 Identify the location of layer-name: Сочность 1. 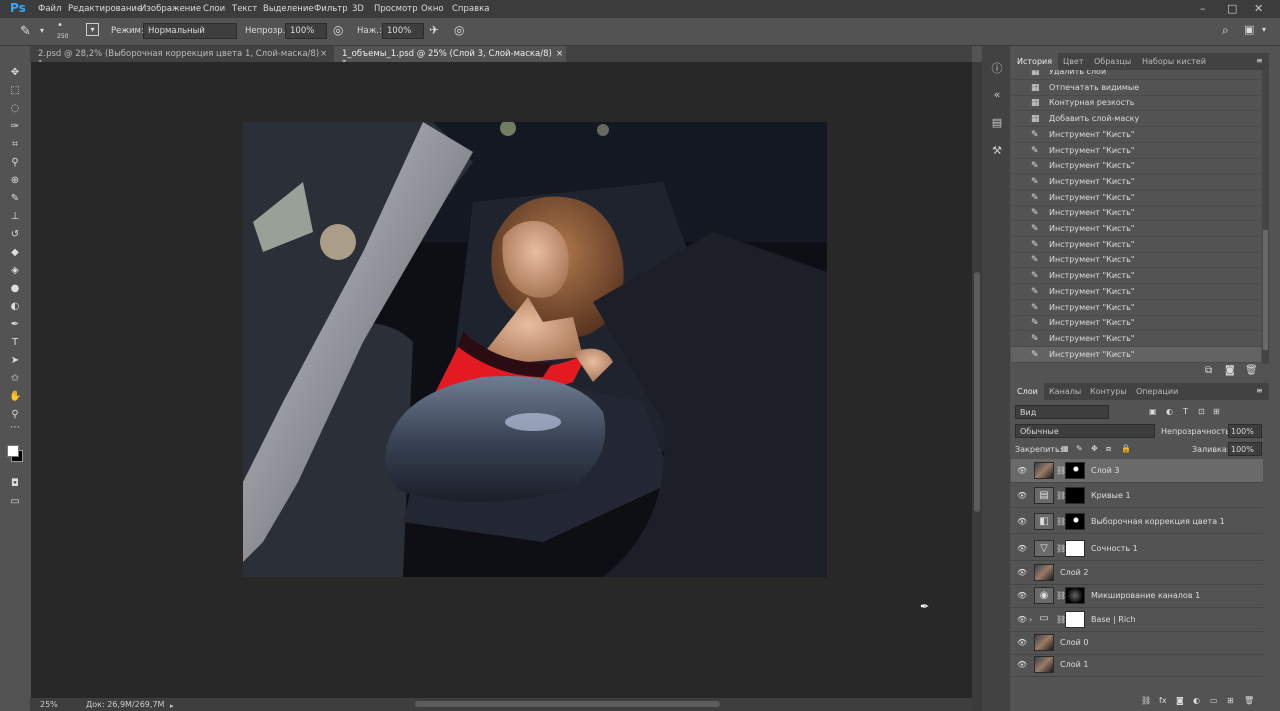
(1114, 548).